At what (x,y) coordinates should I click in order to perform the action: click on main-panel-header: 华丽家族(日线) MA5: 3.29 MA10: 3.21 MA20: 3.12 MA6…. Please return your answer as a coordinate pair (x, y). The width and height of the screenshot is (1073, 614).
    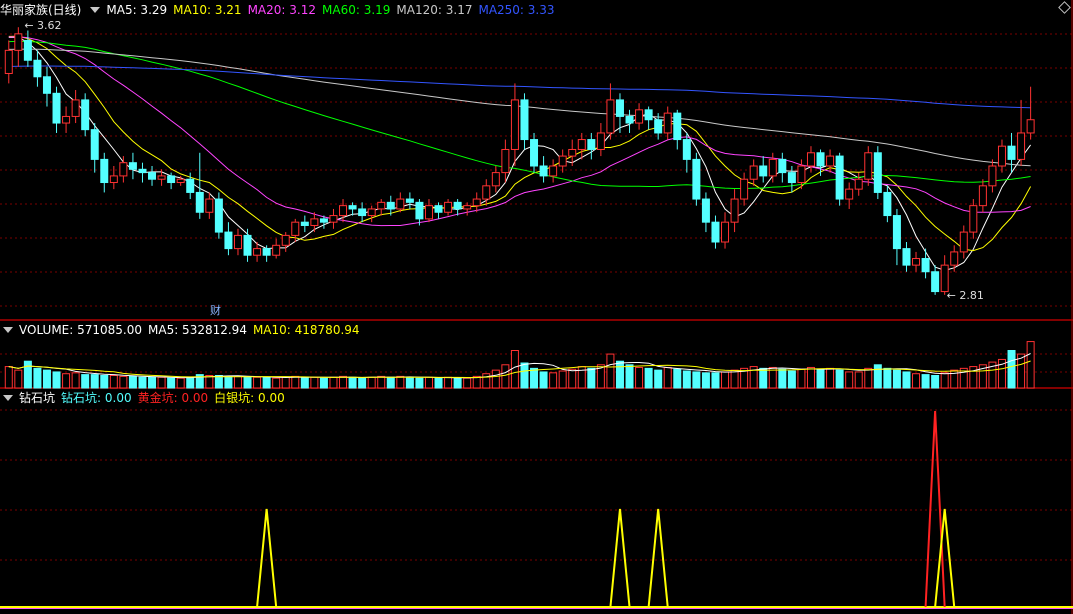
    Looking at the image, I should click on (280, 10).